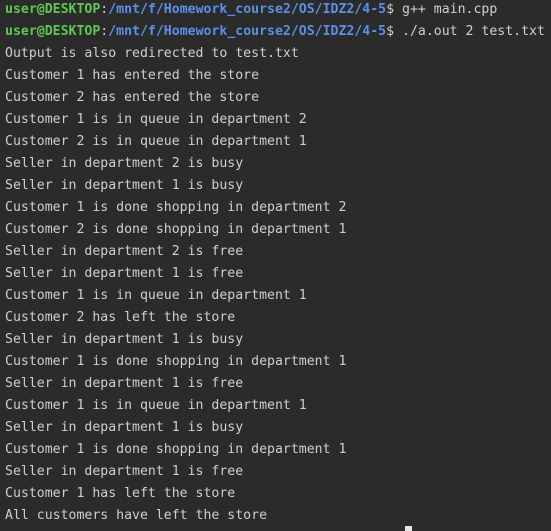 The image size is (551, 531). What do you see at coordinates (408, 528) in the screenshot?
I see `text-cursor` at bounding box center [408, 528].